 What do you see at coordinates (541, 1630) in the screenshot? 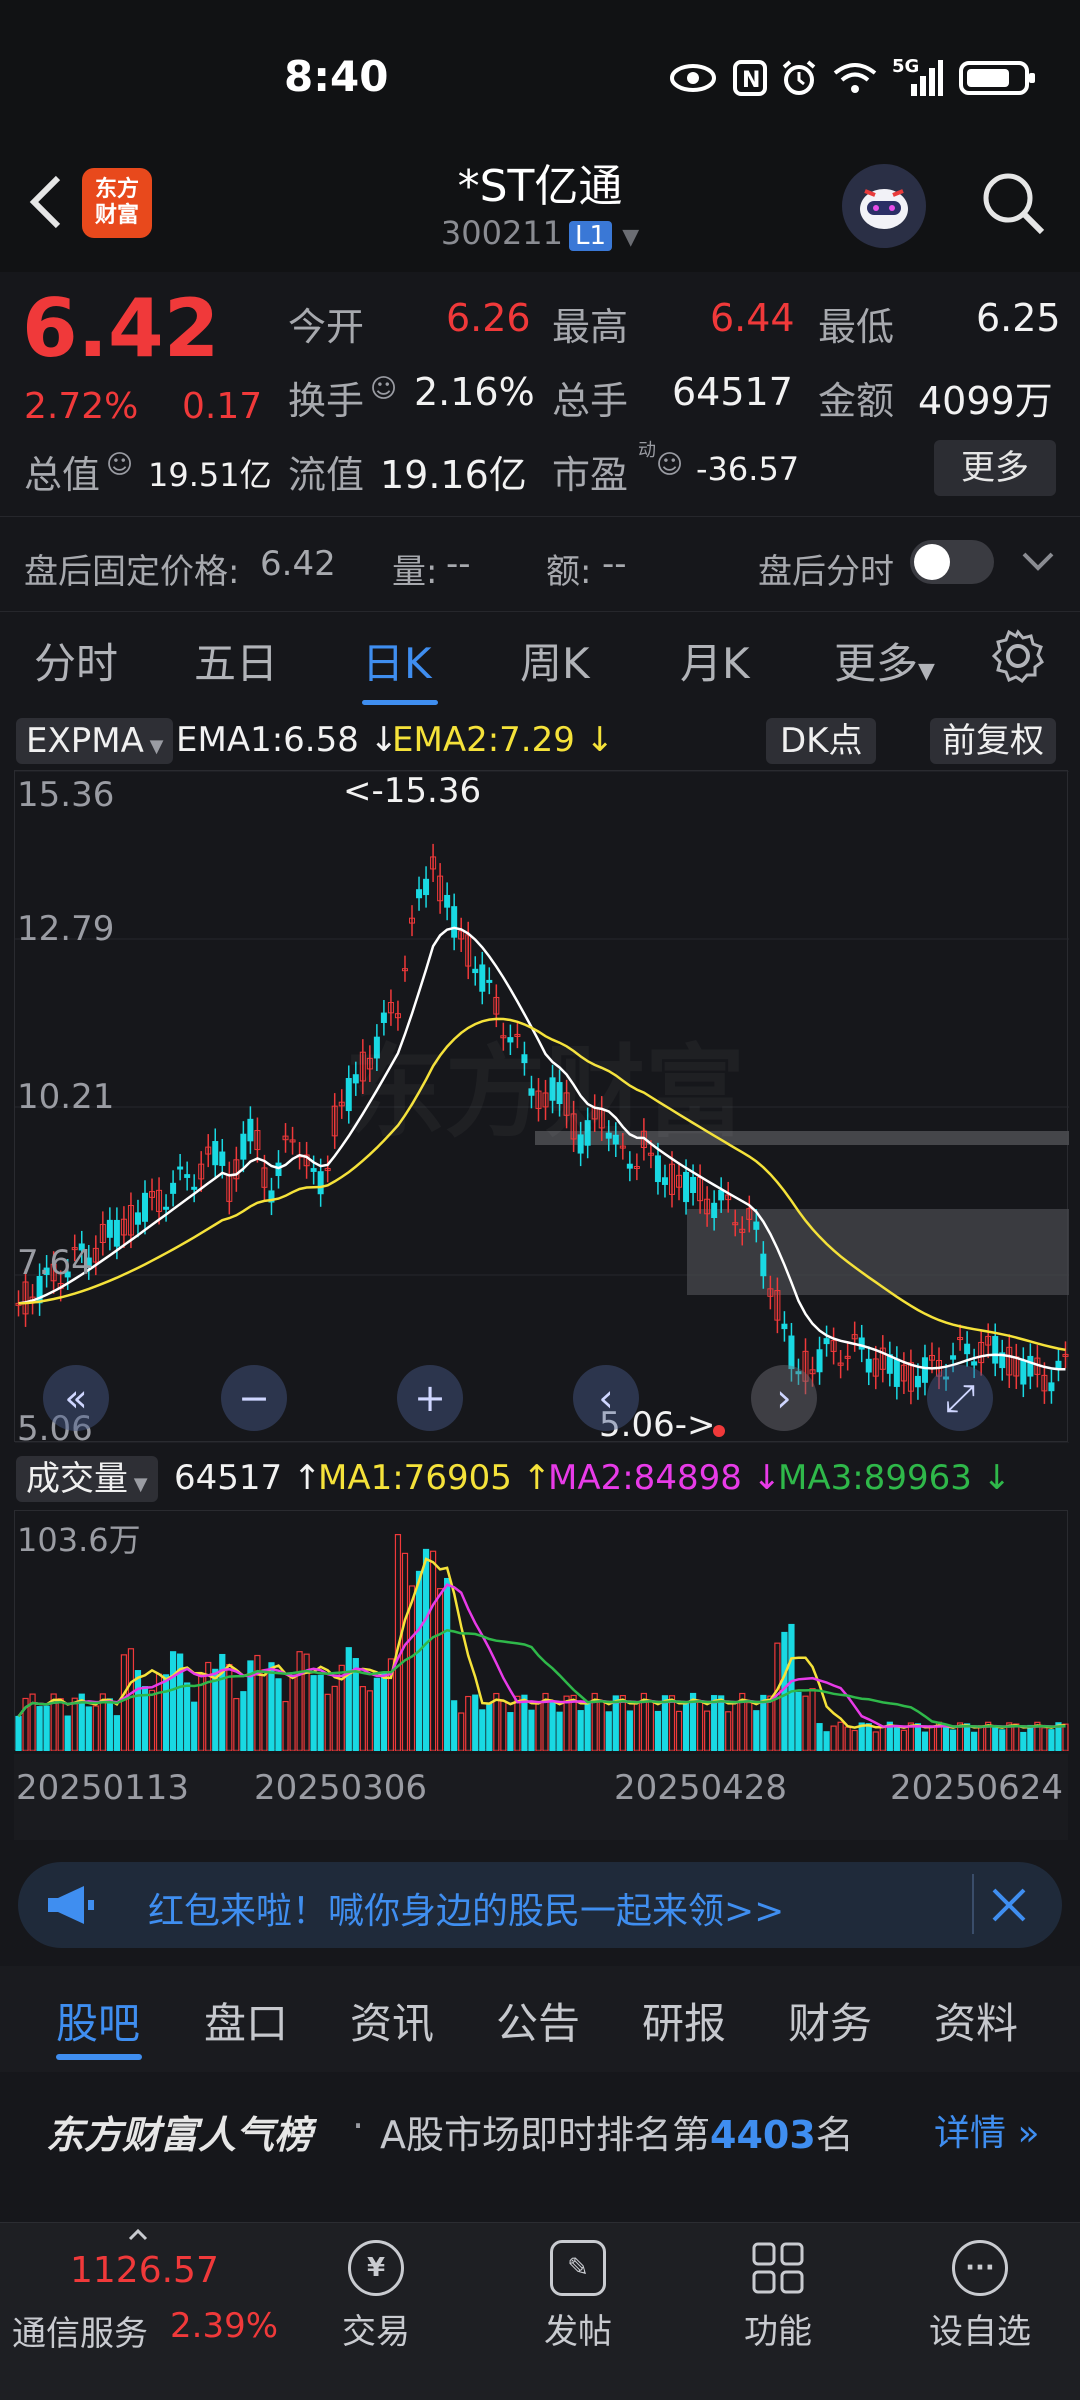
I see `volume-chart: 103.6万` at bounding box center [541, 1630].